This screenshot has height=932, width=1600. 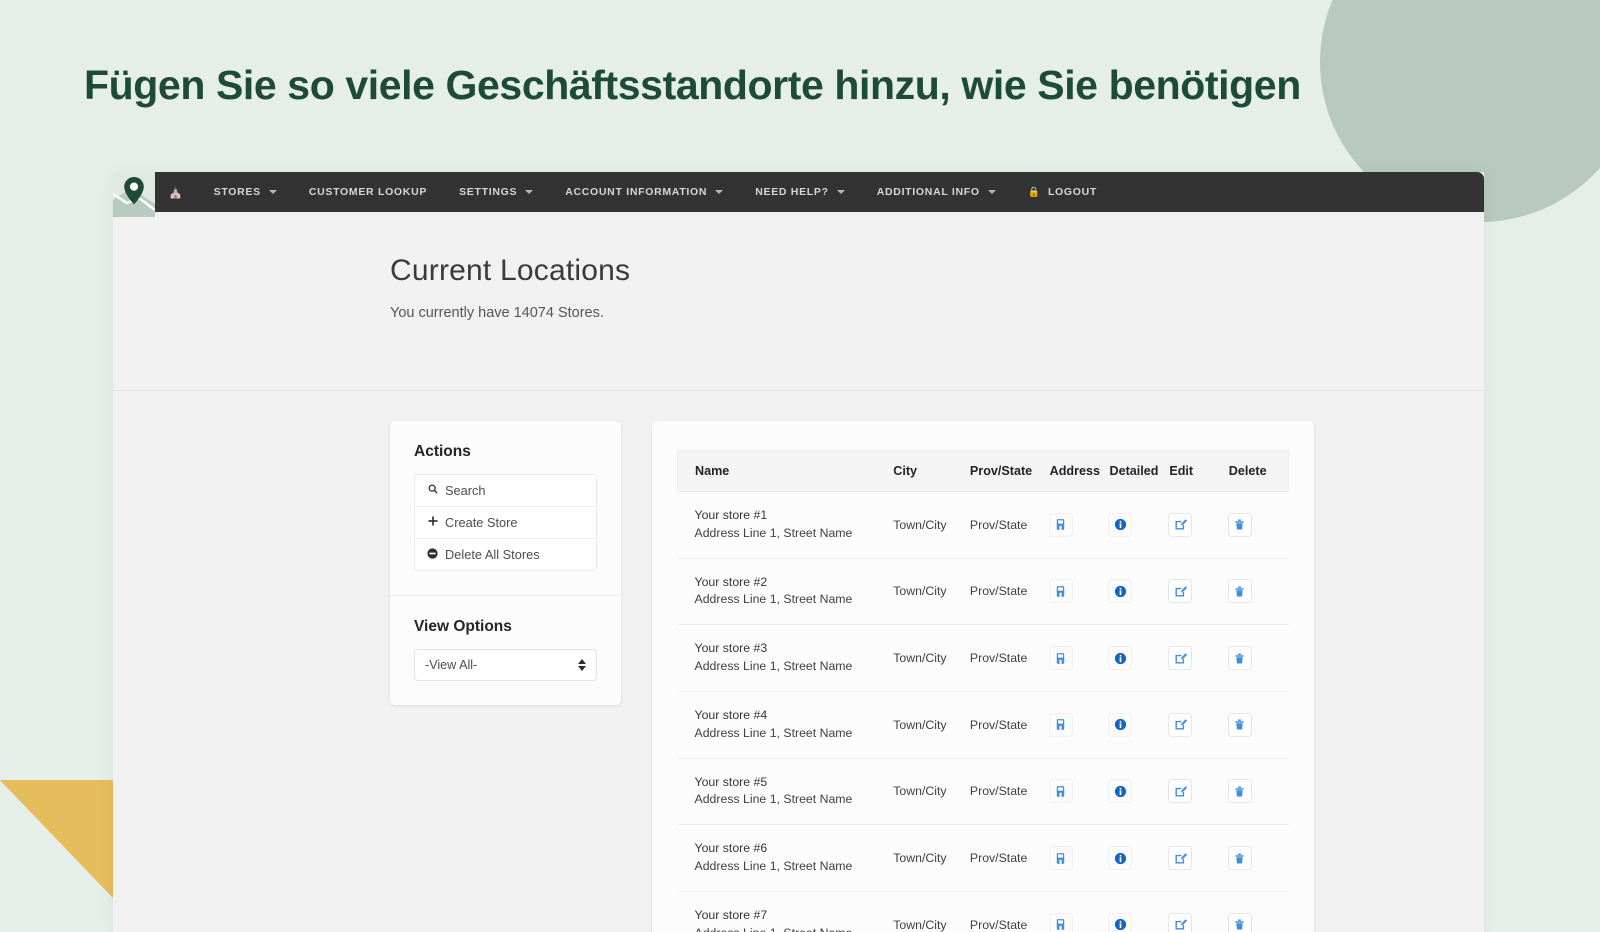 What do you see at coordinates (1139, 471) in the screenshot?
I see `column-header-detailed: Detailed` at bounding box center [1139, 471].